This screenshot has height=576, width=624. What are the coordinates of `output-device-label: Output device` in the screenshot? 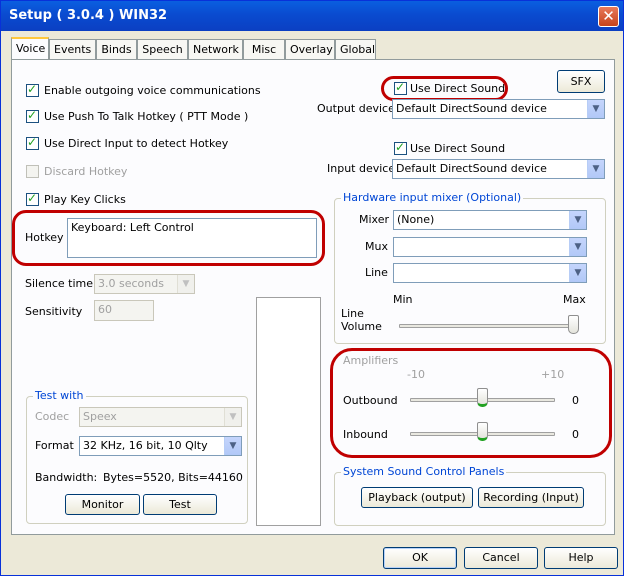 It's located at (356, 108).